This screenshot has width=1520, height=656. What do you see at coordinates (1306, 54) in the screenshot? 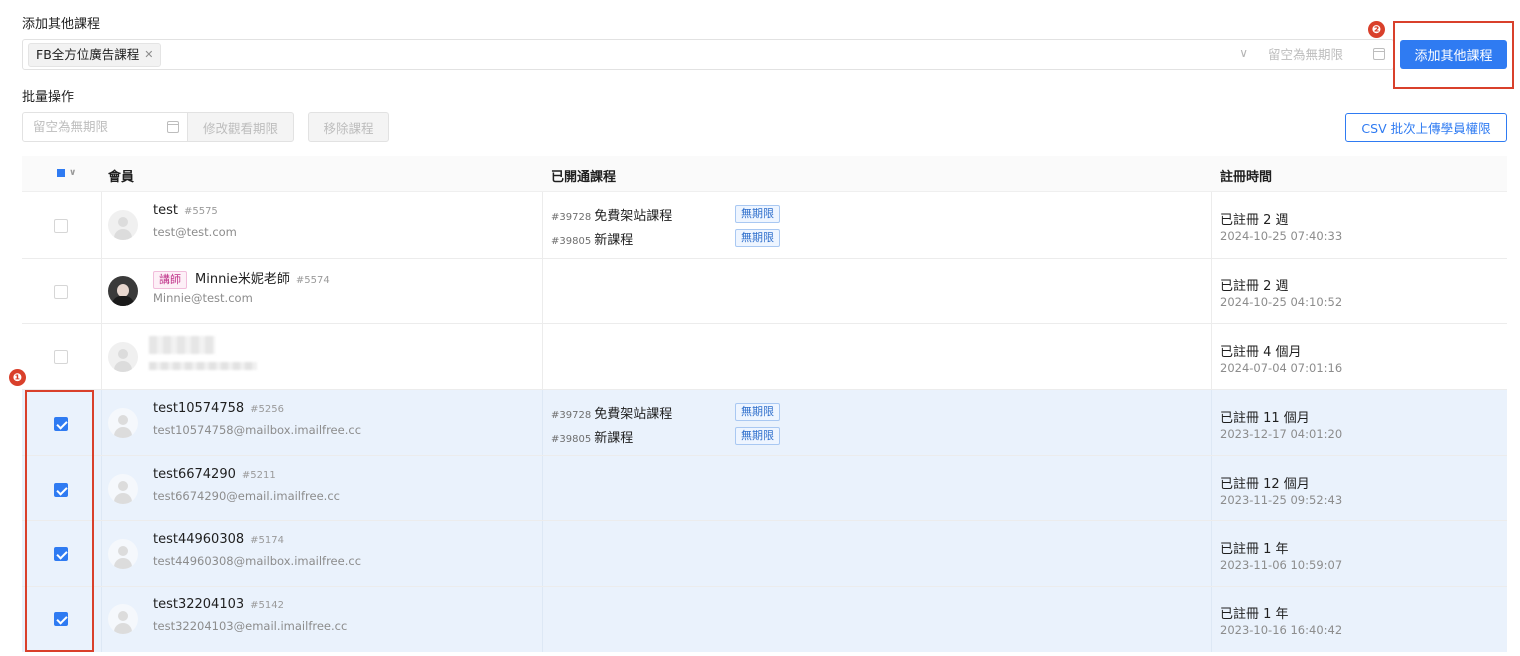
I see `course-expiry-date-placeholder: 留空為無期限` at bounding box center [1306, 54].